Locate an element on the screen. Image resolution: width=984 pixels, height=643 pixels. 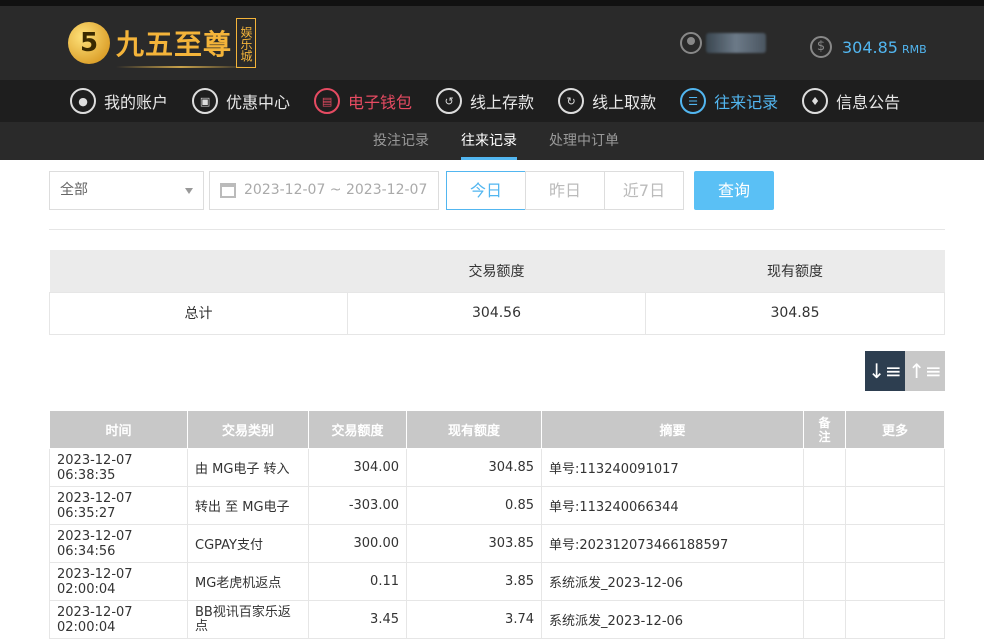
summary-cell-label: 总计 is located at coordinates (198, 313).